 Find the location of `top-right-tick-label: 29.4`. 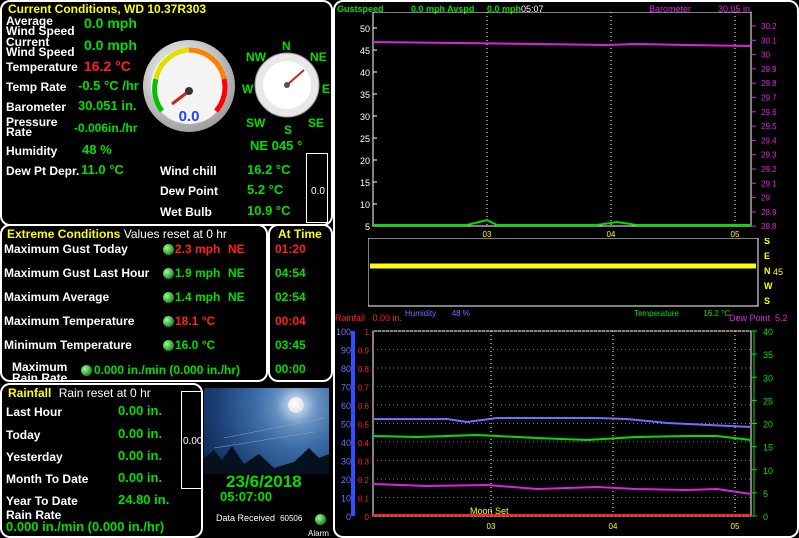

top-right-tick-label: 29.4 is located at coordinates (769, 140).